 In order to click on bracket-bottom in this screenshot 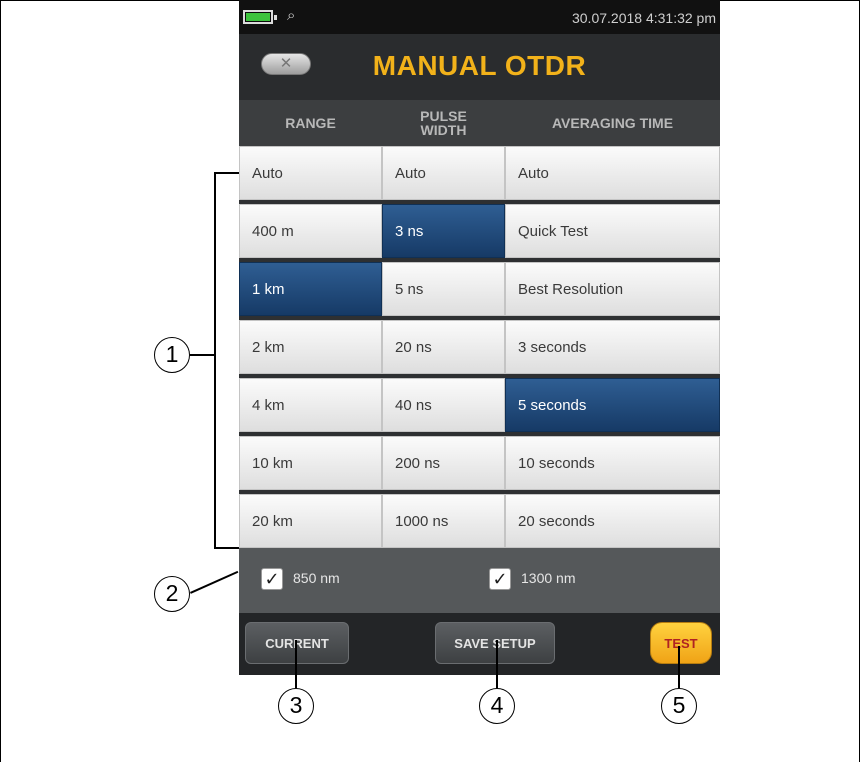, I will do `click(226, 548)`.